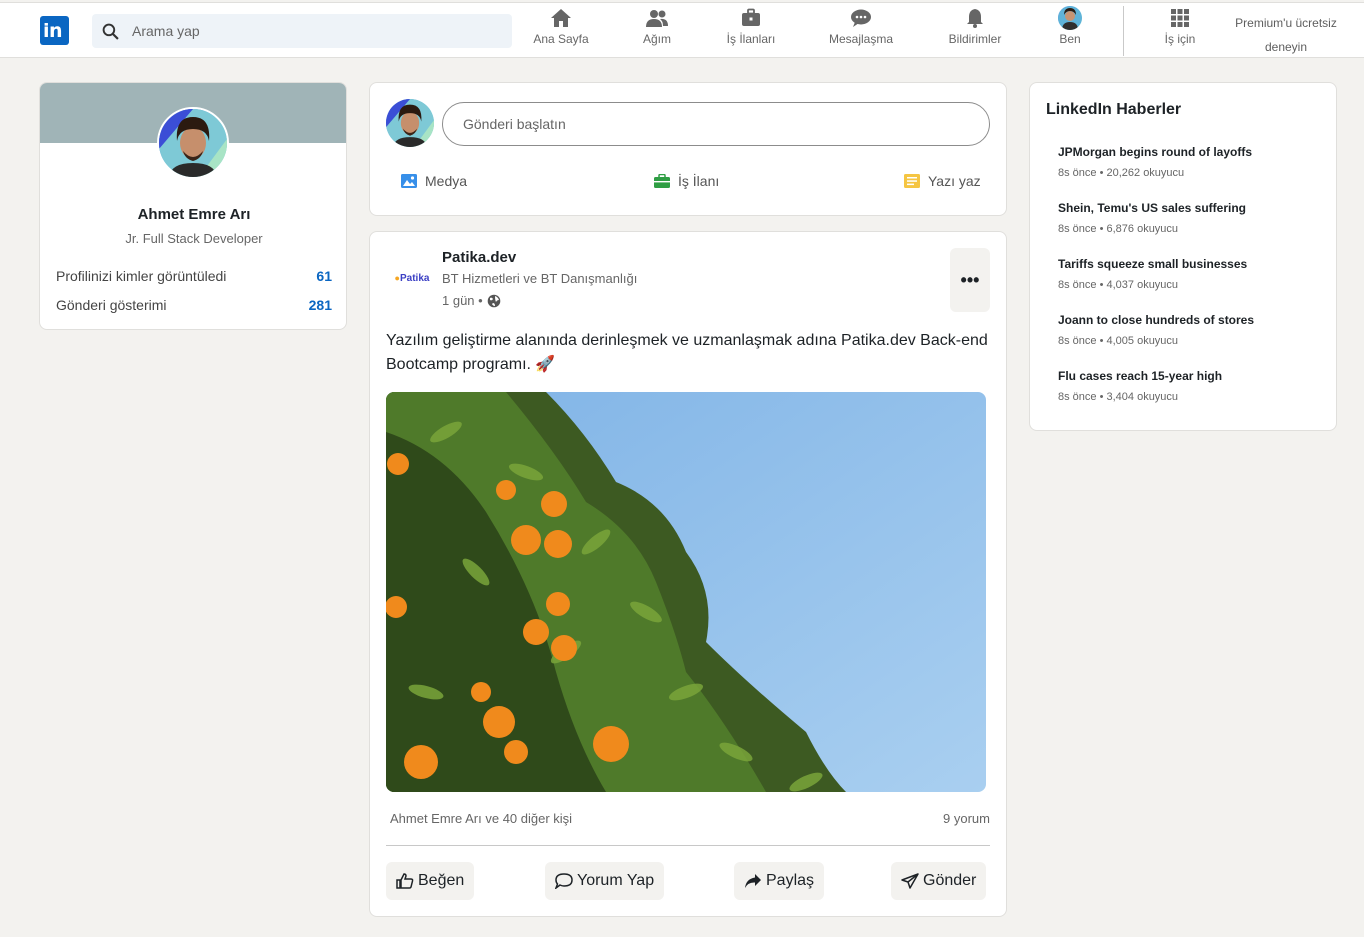 The width and height of the screenshot is (1364, 937). I want to click on comment-button: Yorum Yap, so click(605, 881).